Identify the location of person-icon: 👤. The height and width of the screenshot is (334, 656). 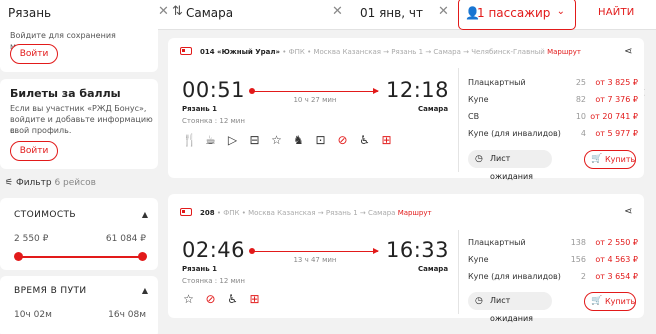
(472, 13).